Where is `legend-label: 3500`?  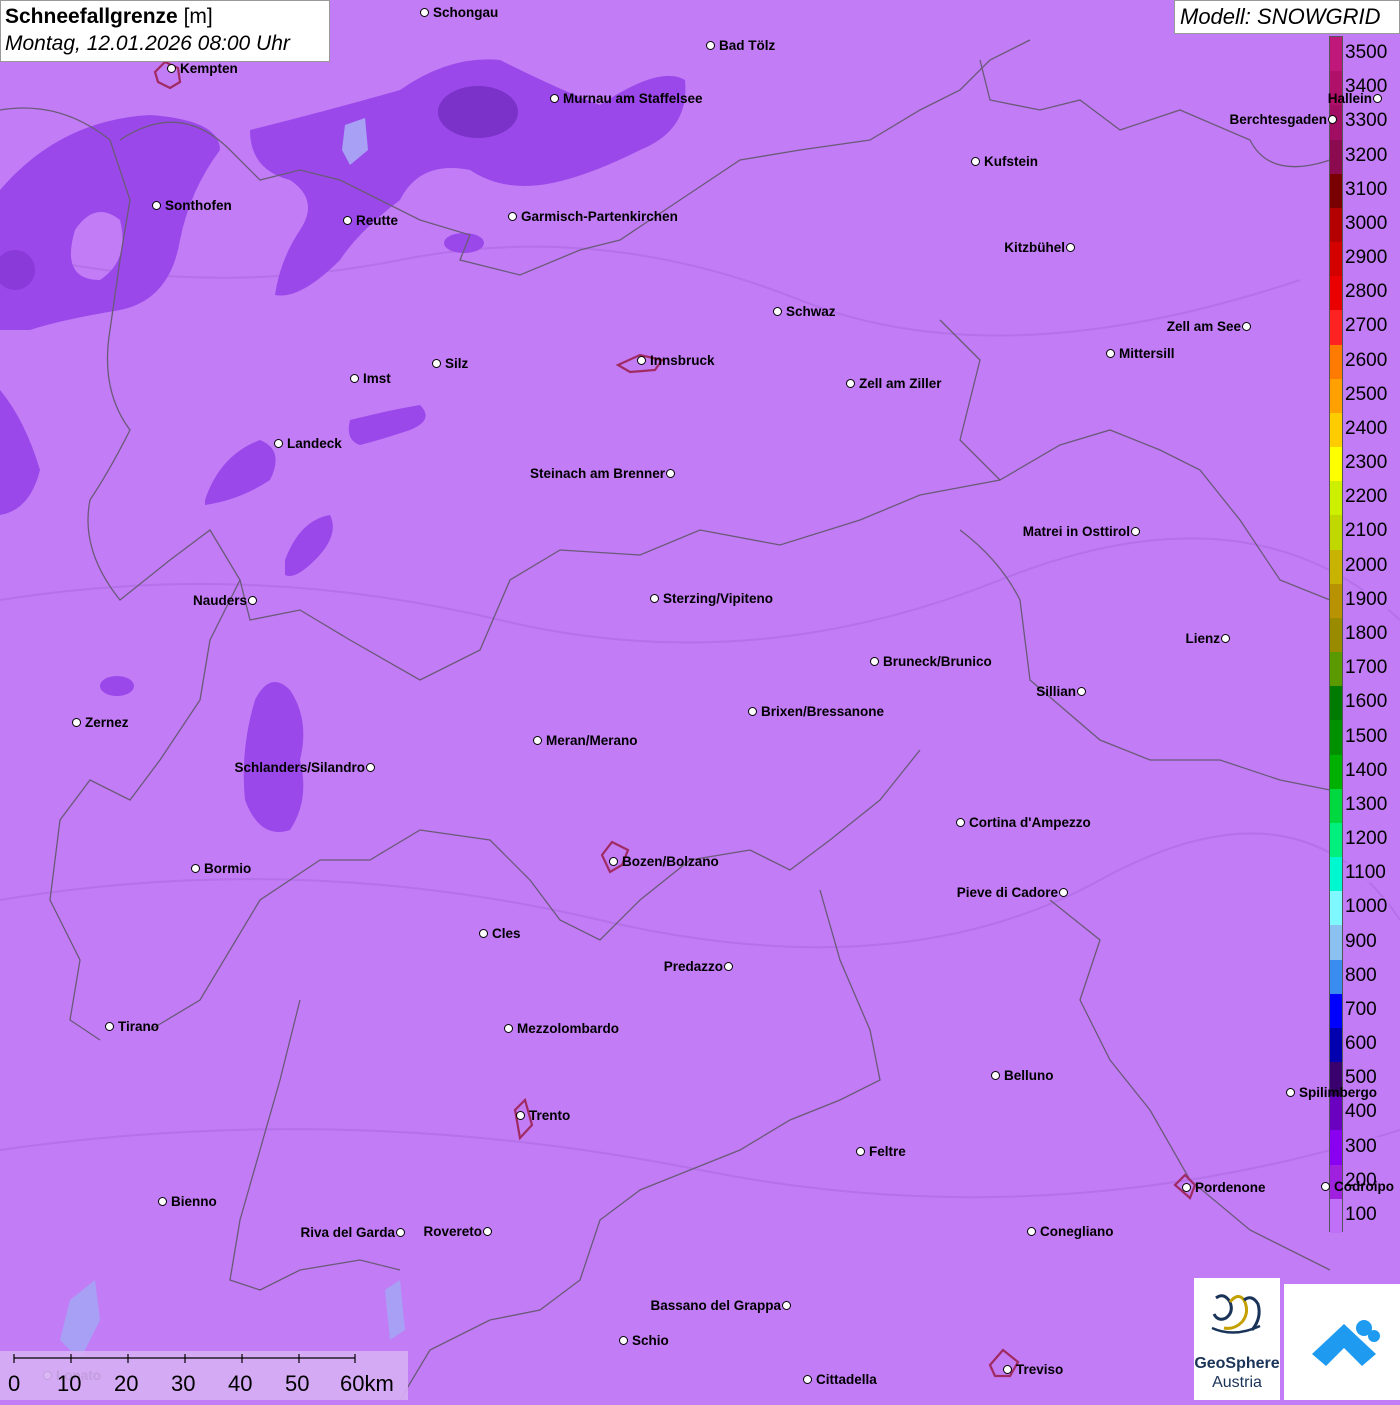 legend-label: 3500 is located at coordinates (1366, 53).